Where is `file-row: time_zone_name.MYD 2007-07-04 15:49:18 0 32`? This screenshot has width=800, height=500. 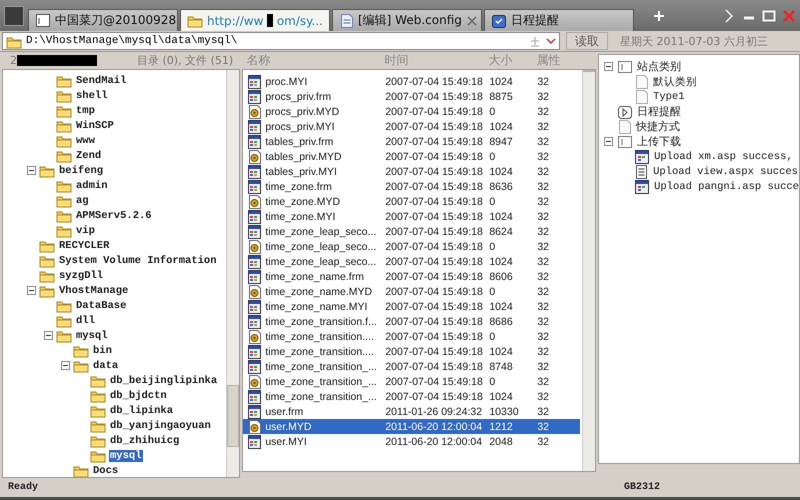 file-row: time_zone_name.MYD 2007-07-04 15:49:18 0 32 is located at coordinates (411, 291).